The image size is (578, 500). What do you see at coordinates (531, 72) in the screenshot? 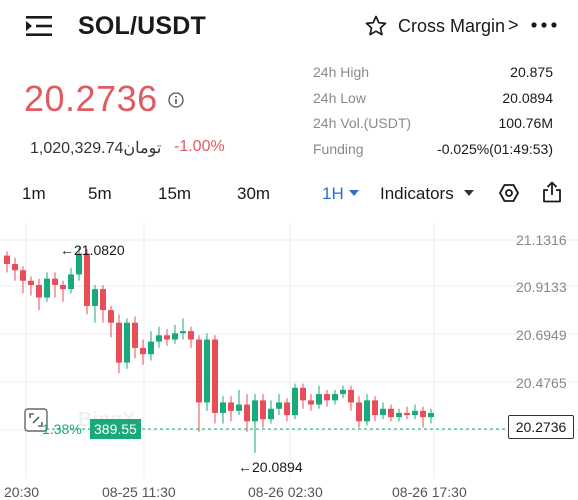
I see `stat-value-high: 20.875` at bounding box center [531, 72].